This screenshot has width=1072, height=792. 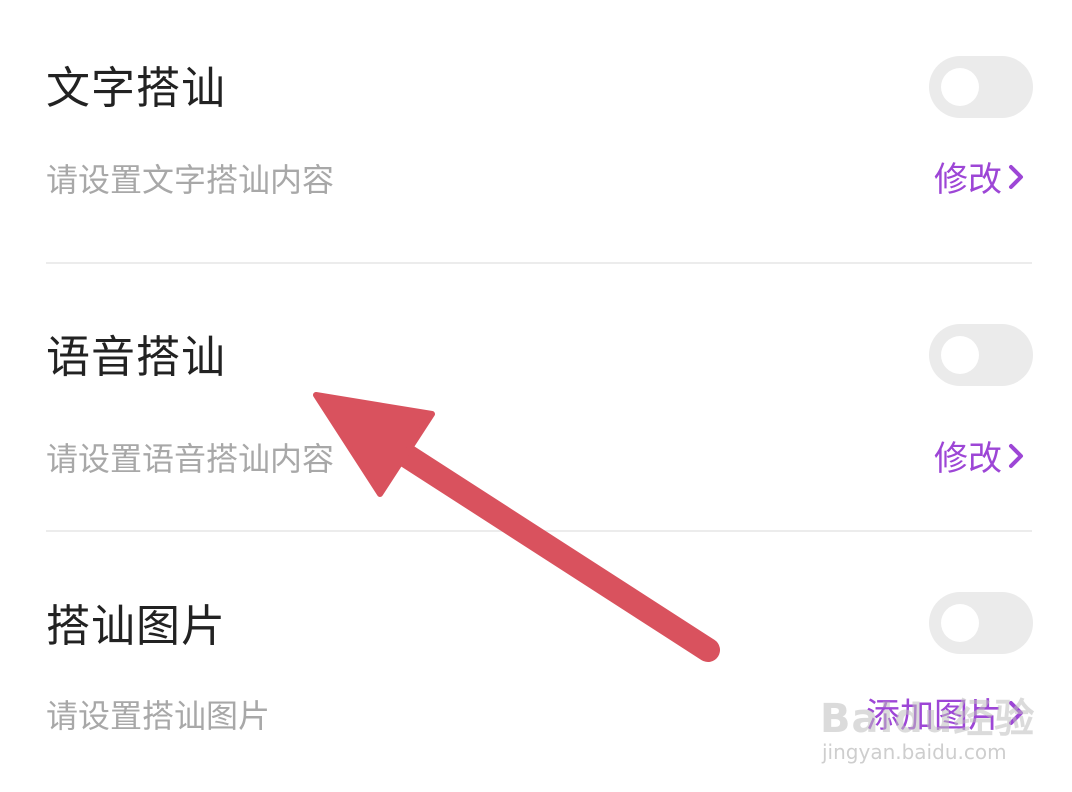 What do you see at coordinates (136, 88) in the screenshot?
I see `setting-title: 文字搭讪` at bounding box center [136, 88].